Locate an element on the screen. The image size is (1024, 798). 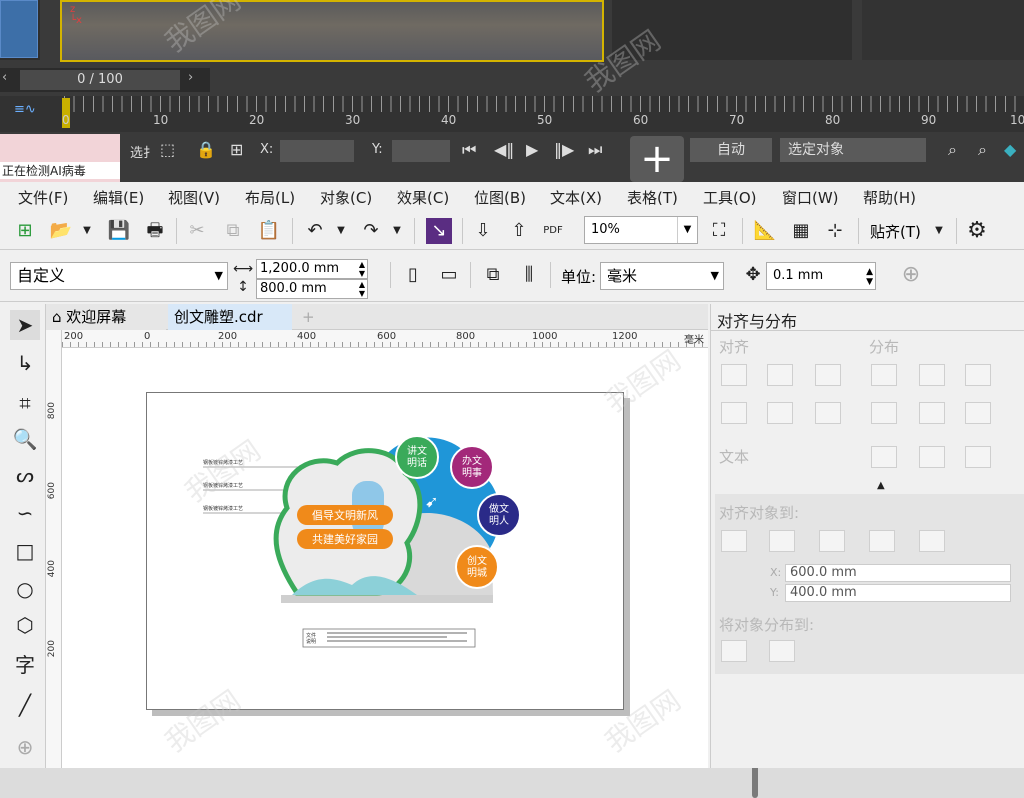
undo-dropdown-icon: ▼ is located at coordinates (341, 231).